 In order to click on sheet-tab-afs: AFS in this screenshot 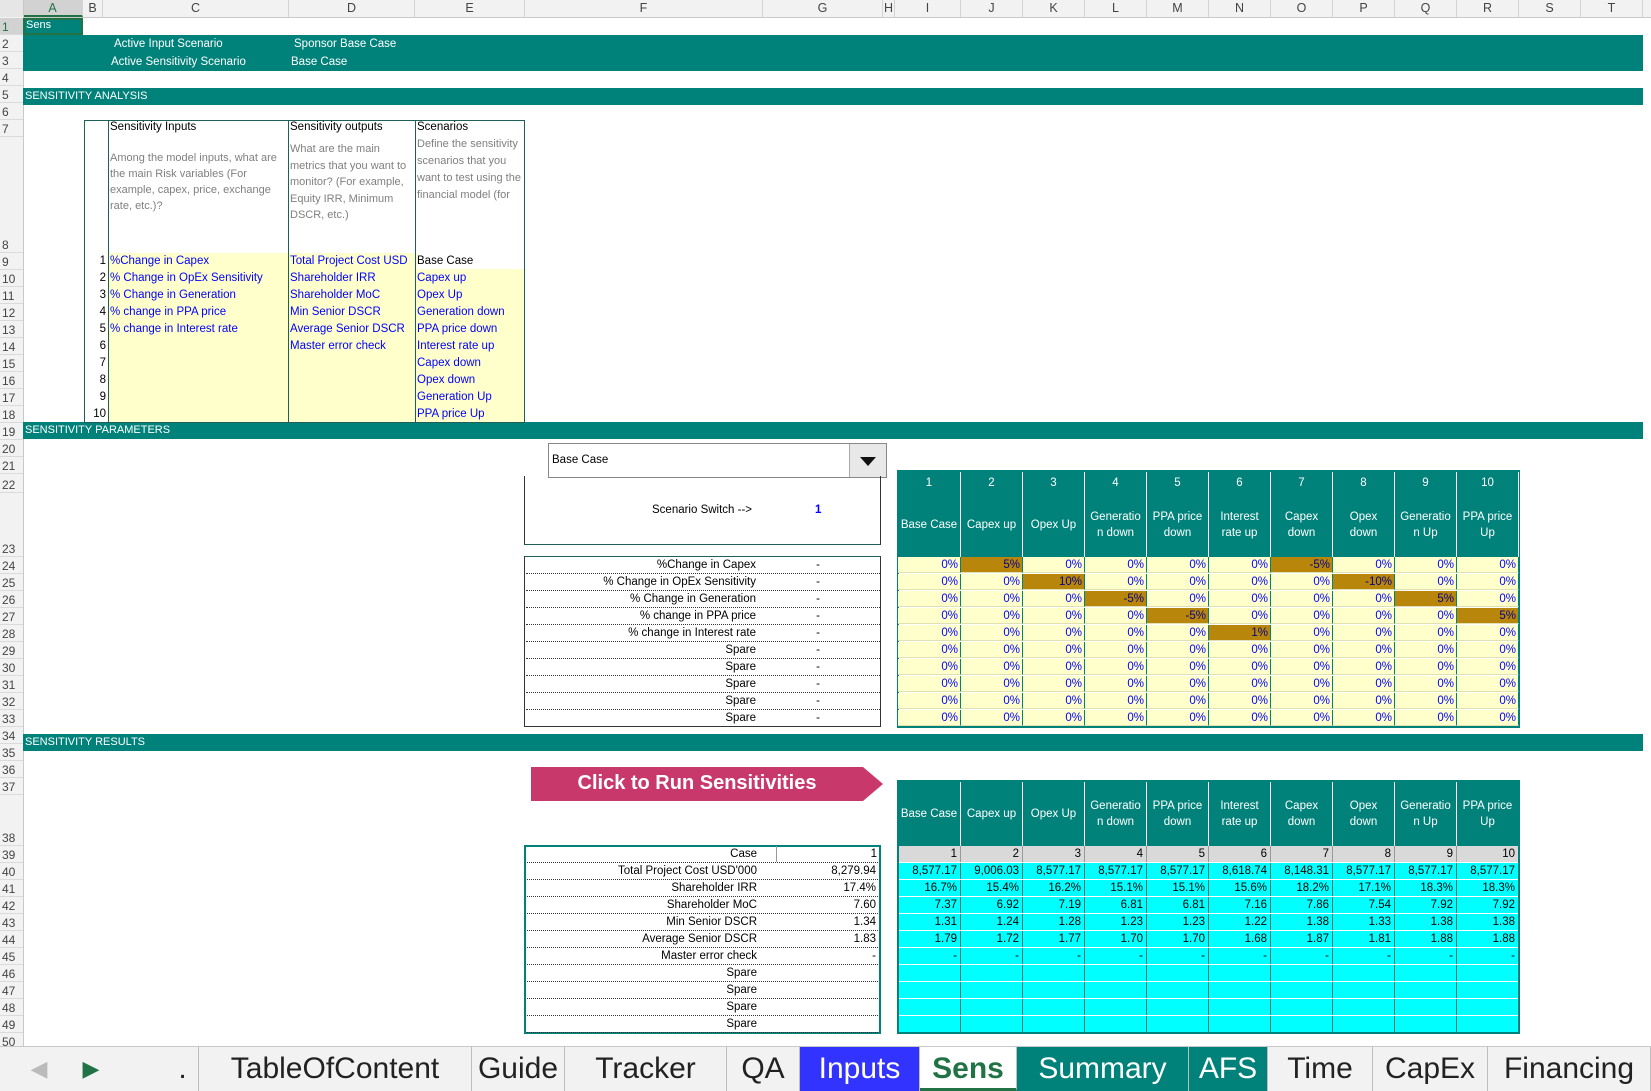, I will do `click(1228, 1069)`.